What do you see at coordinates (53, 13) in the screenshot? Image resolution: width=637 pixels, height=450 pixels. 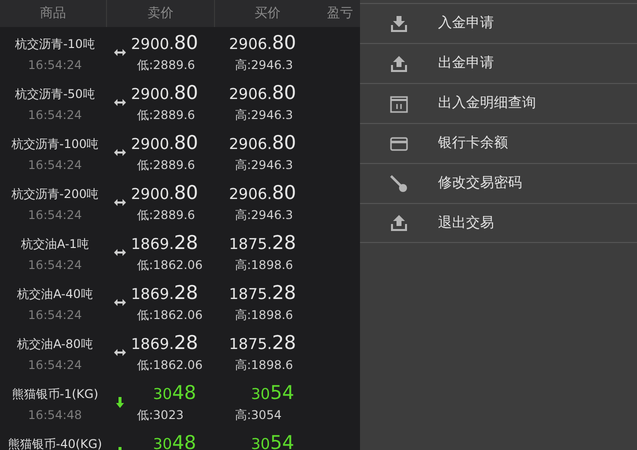 I see `column-header: 商品` at bounding box center [53, 13].